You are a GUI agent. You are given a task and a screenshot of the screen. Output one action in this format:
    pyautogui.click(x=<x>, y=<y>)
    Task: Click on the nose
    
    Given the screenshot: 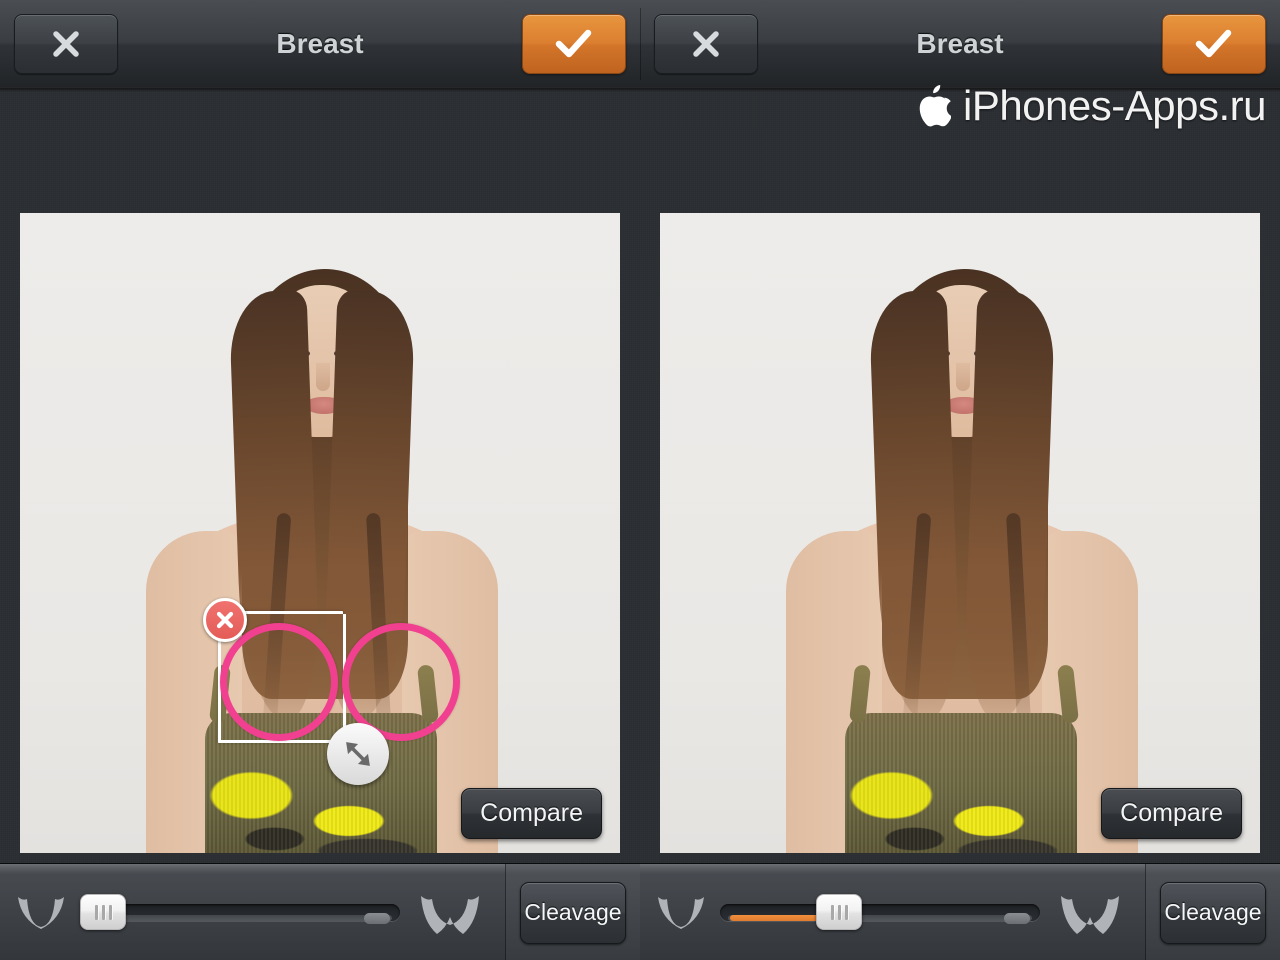 What is the action you would take?
    pyautogui.click(x=963, y=377)
    